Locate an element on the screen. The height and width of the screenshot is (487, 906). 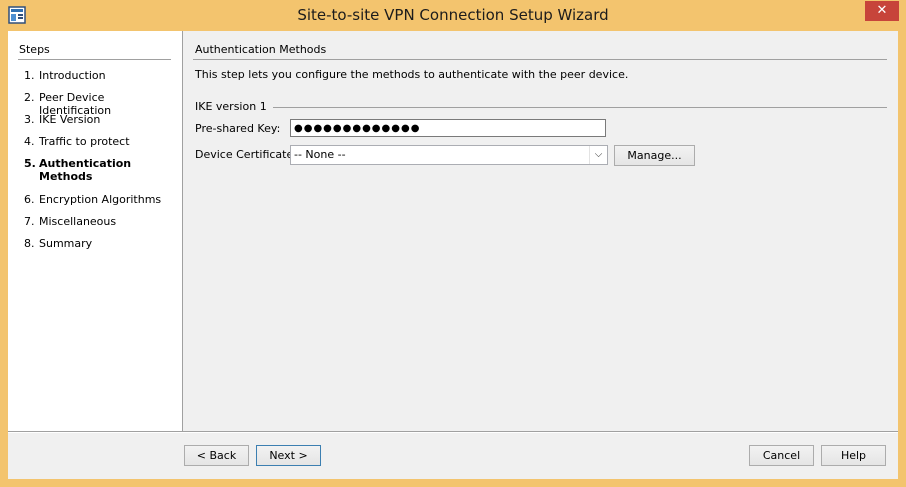
next-button: Next > is located at coordinates (288, 455).